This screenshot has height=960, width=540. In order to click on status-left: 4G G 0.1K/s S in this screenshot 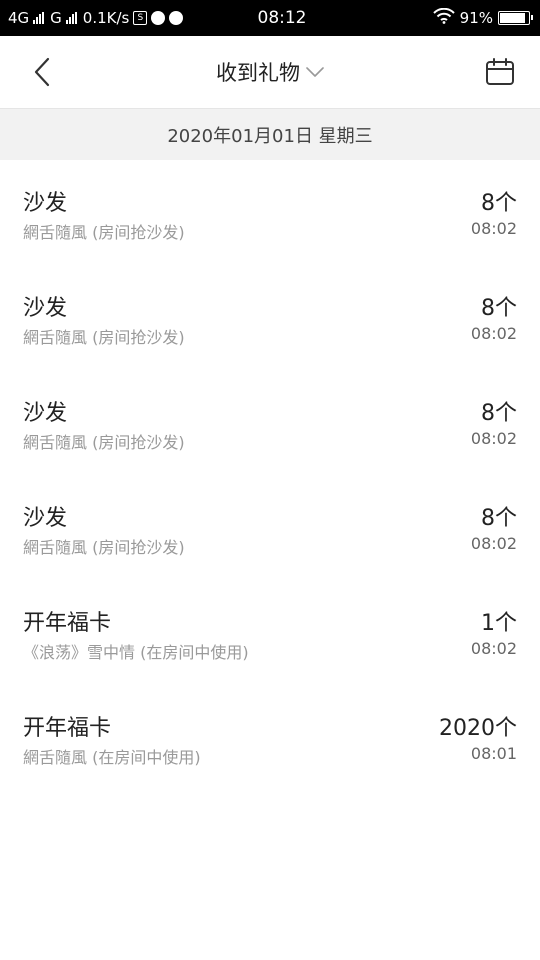, I will do `click(96, 18)`.